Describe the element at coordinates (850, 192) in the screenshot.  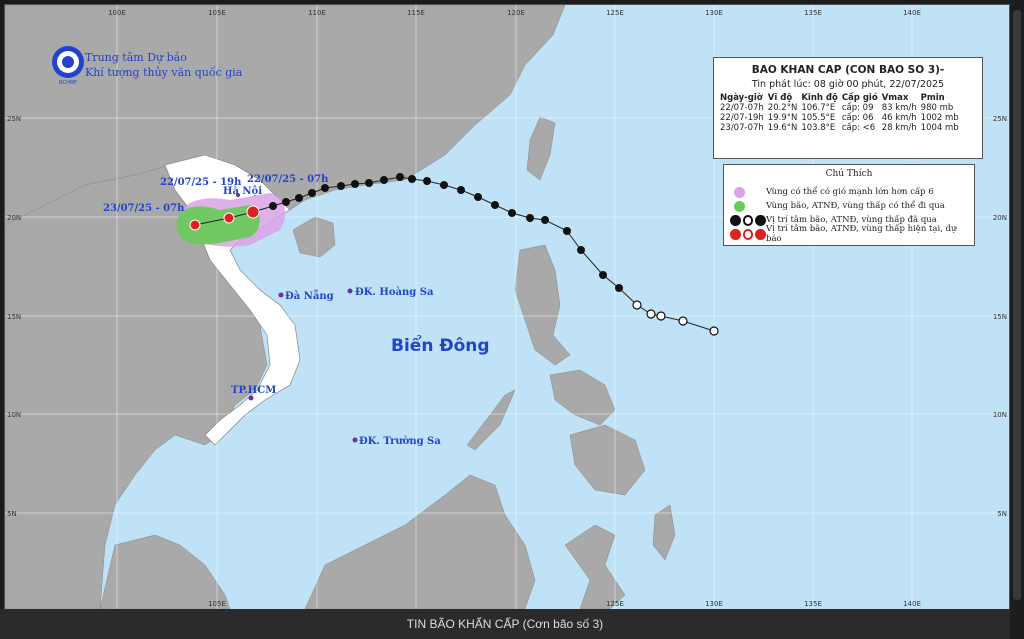
I see `legend-label: Vùng có thể có gió mạnh lớn hơn cấp 6` at that location.